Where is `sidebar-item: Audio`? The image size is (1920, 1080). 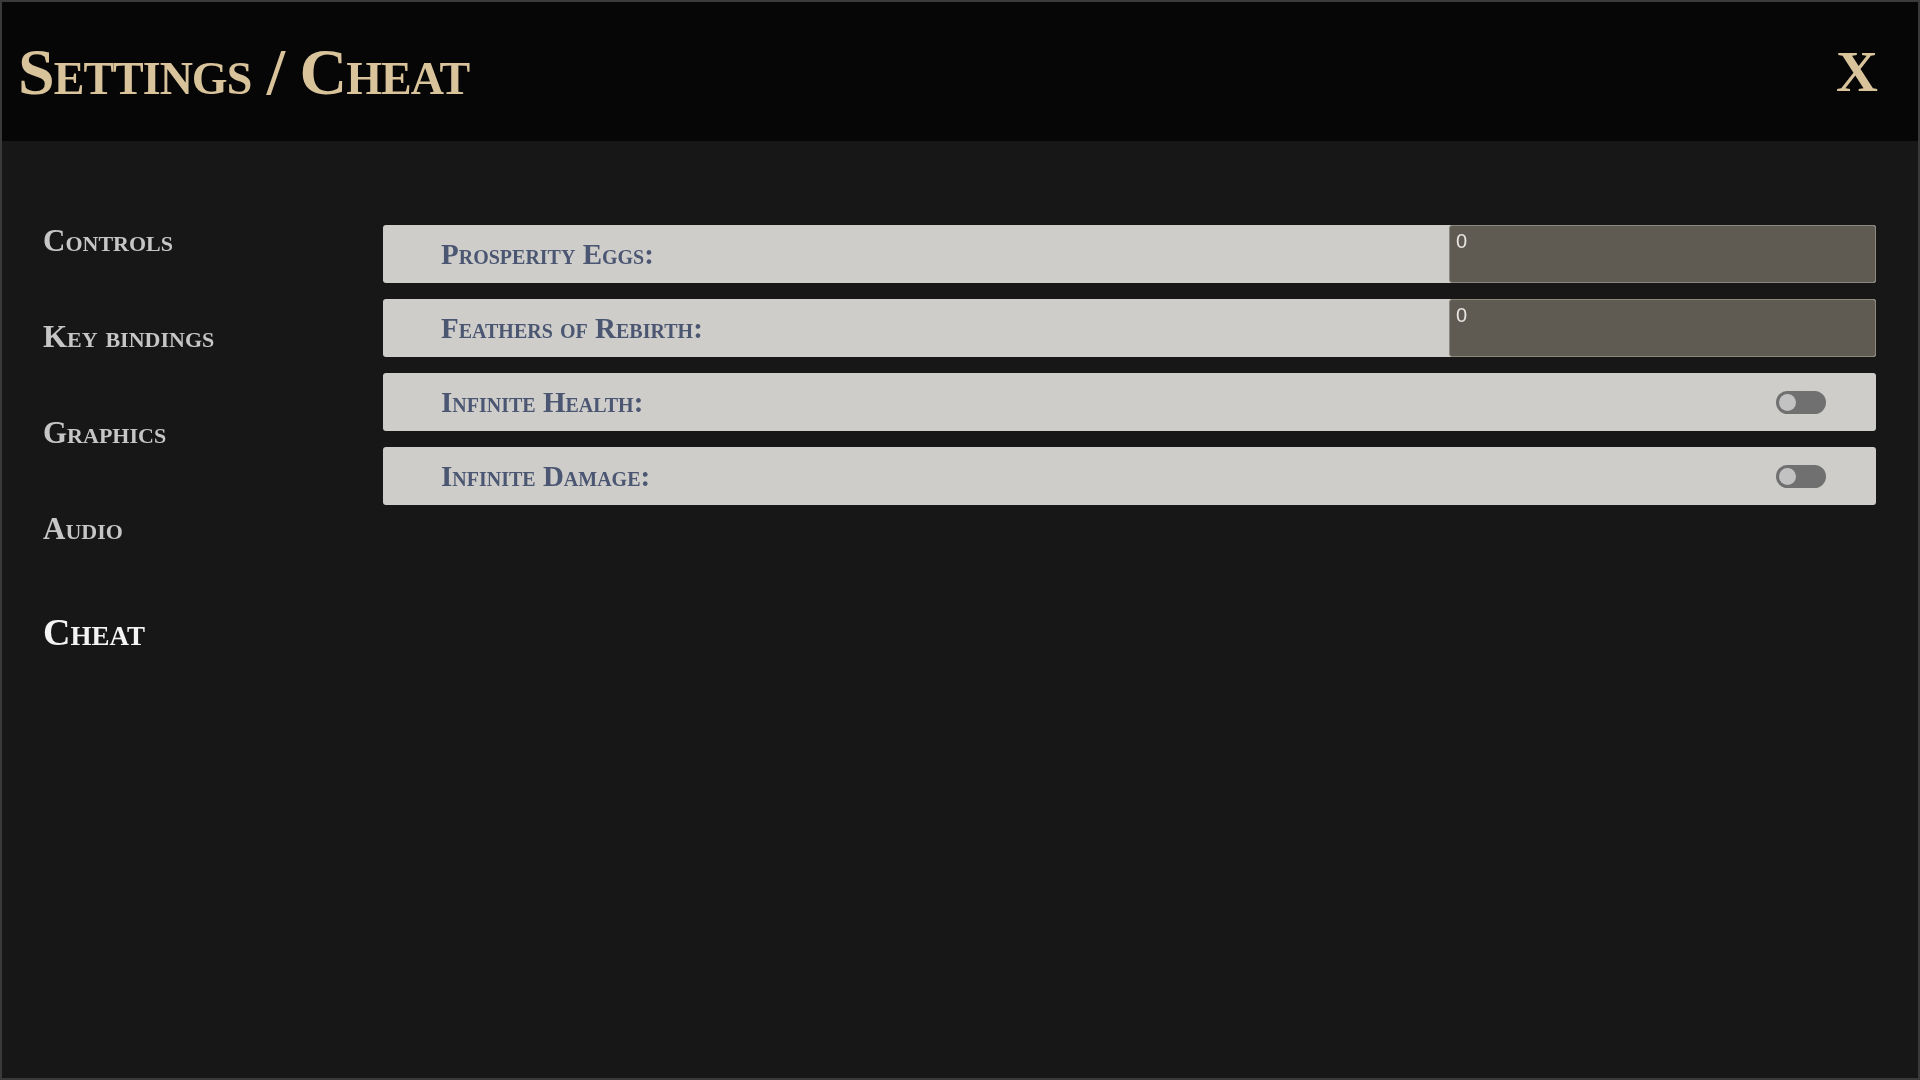
sidebar-item: Audio is located at coordinates (83, 529).